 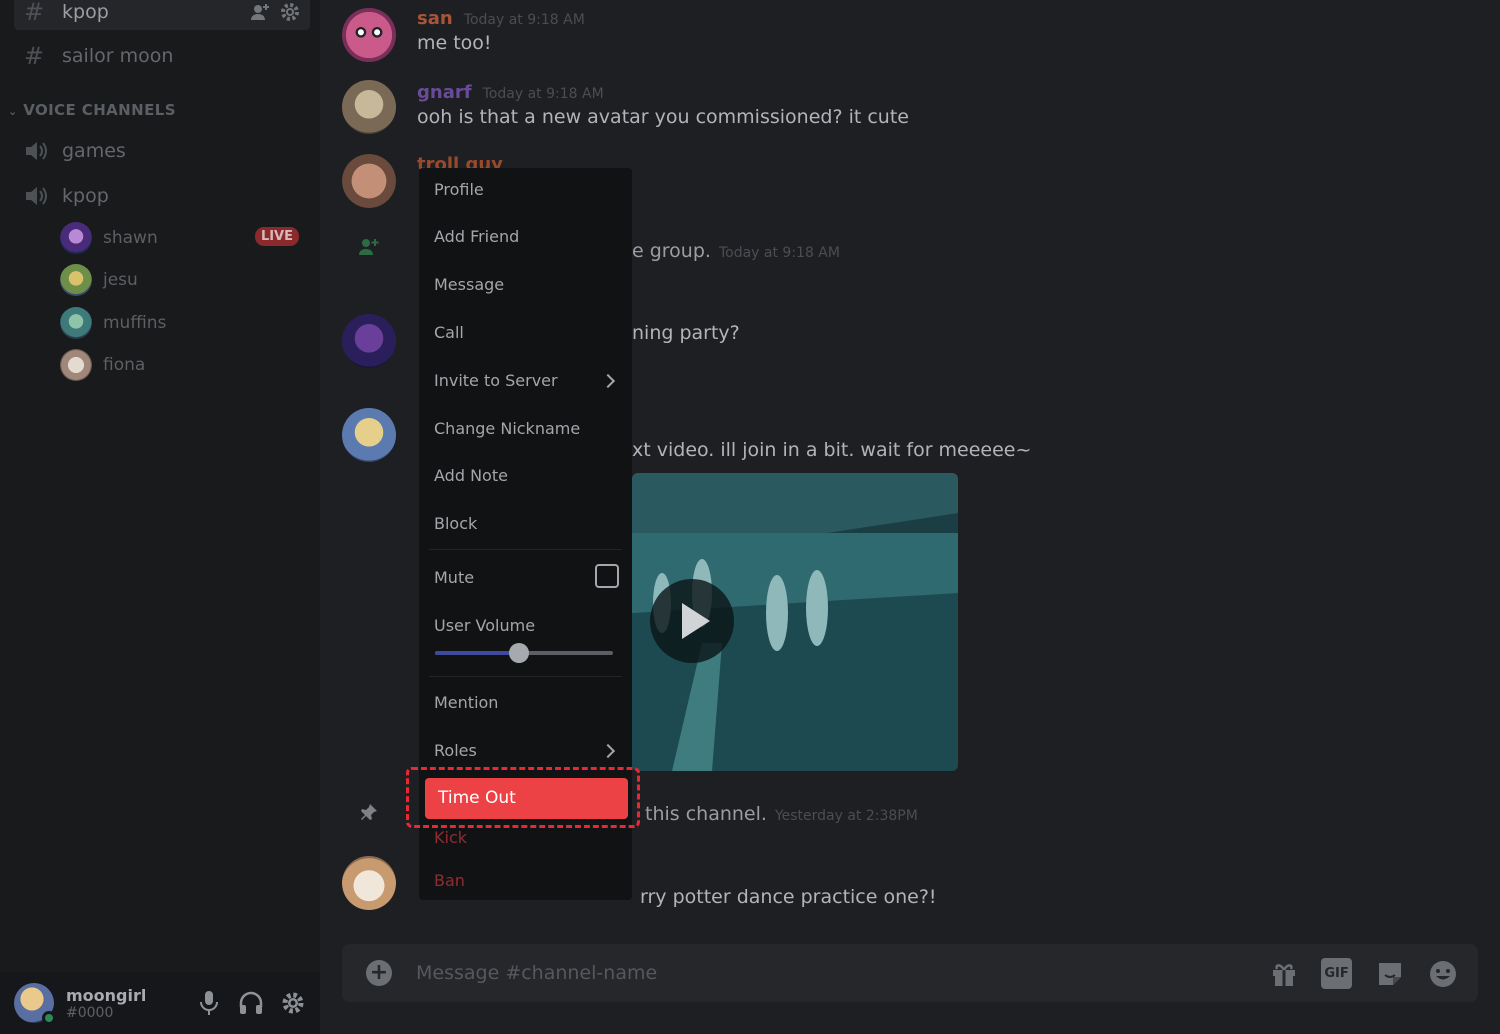 What do you see at coordinates (450, 837) in the screenshot?
I see `menu-item-kick: Kick` at bounding box center [450, 837].